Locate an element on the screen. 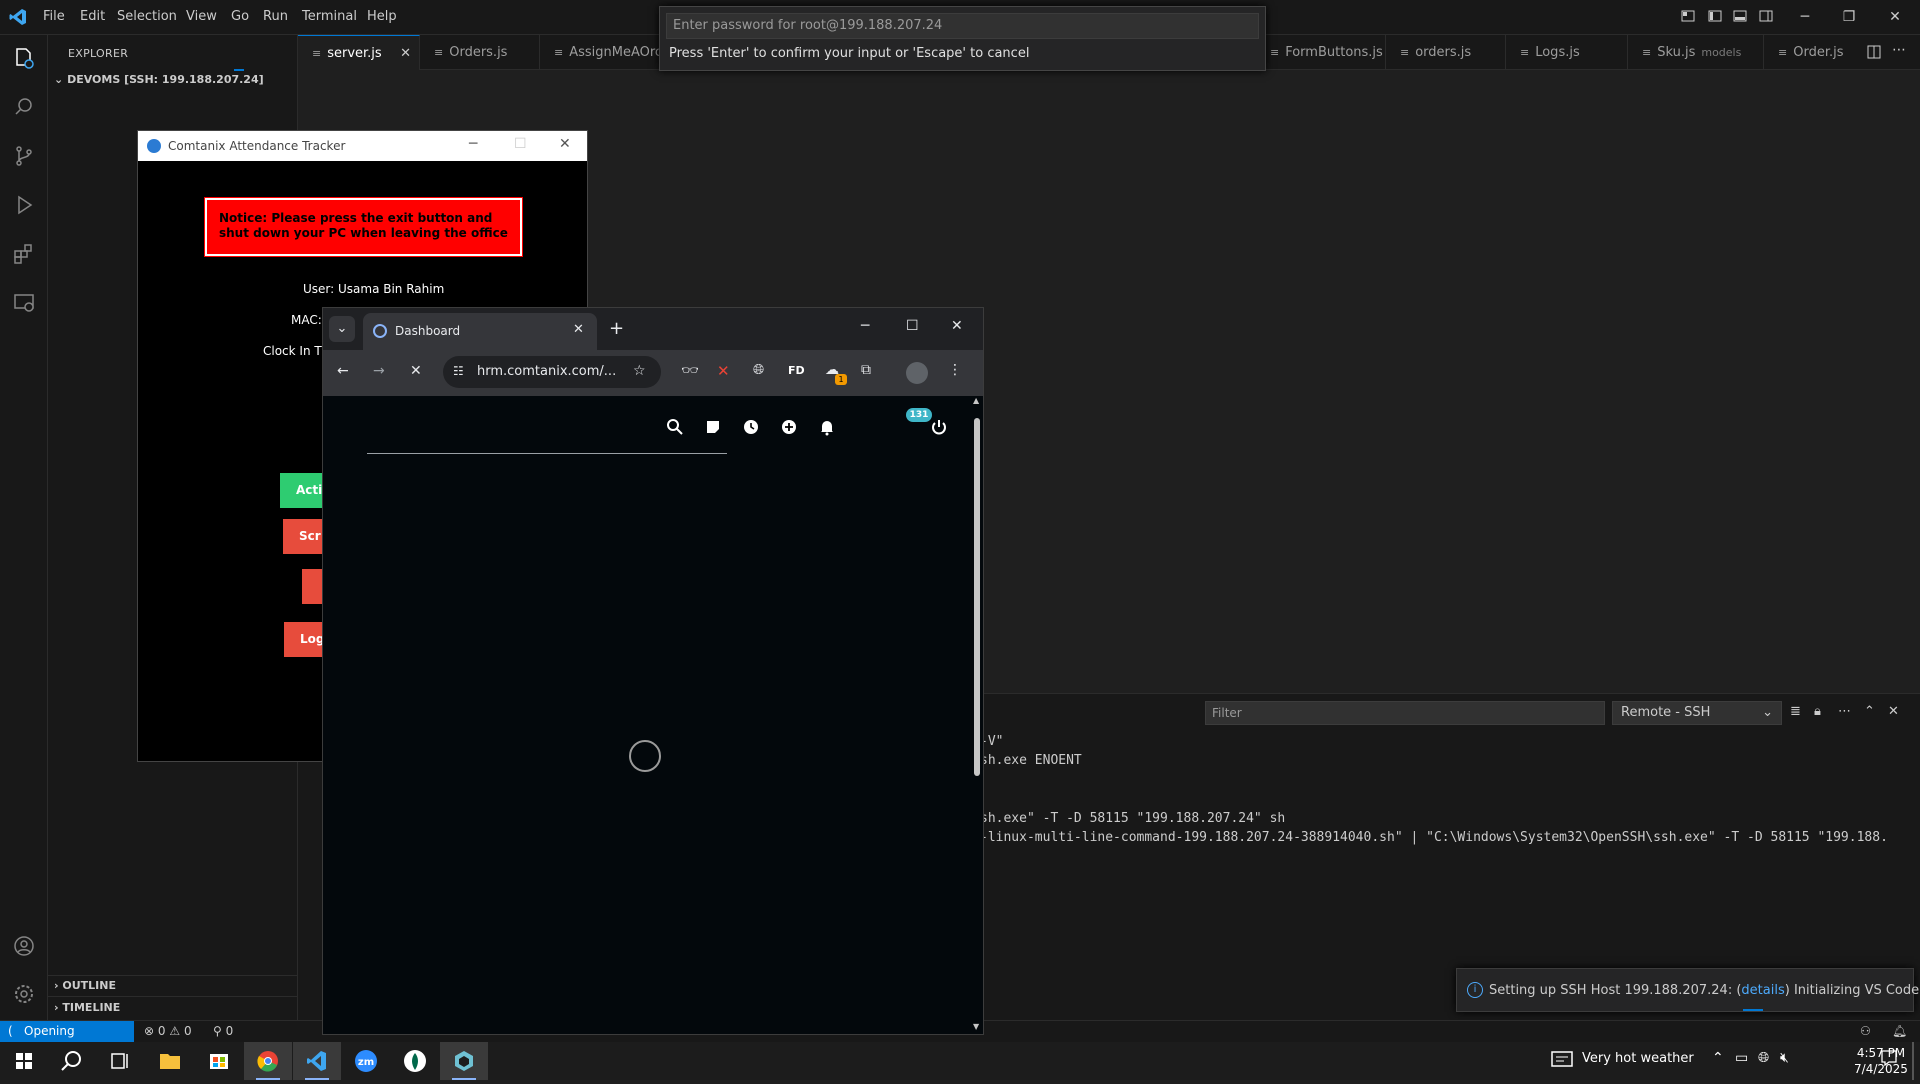 The height and width of the screenshot is (1084, 1920). workspace-folder: ⌄ DEVOMS [SSH: 199.188.207.24] is located at coordinates (159, 79).